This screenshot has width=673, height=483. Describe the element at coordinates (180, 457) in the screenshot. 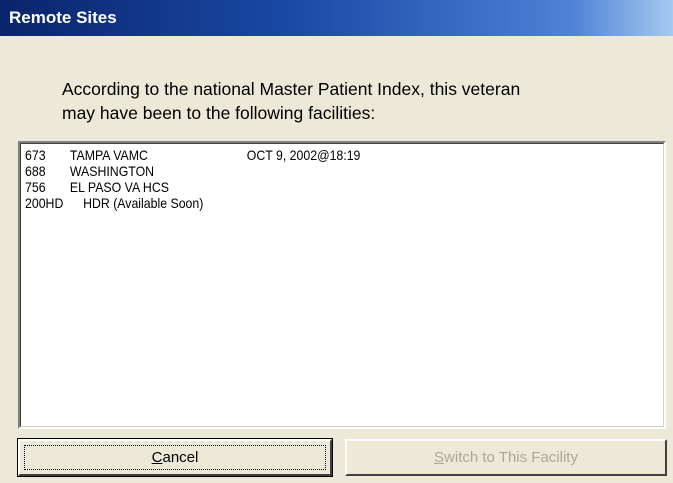

I see `cancel-label: ancel` at that location.